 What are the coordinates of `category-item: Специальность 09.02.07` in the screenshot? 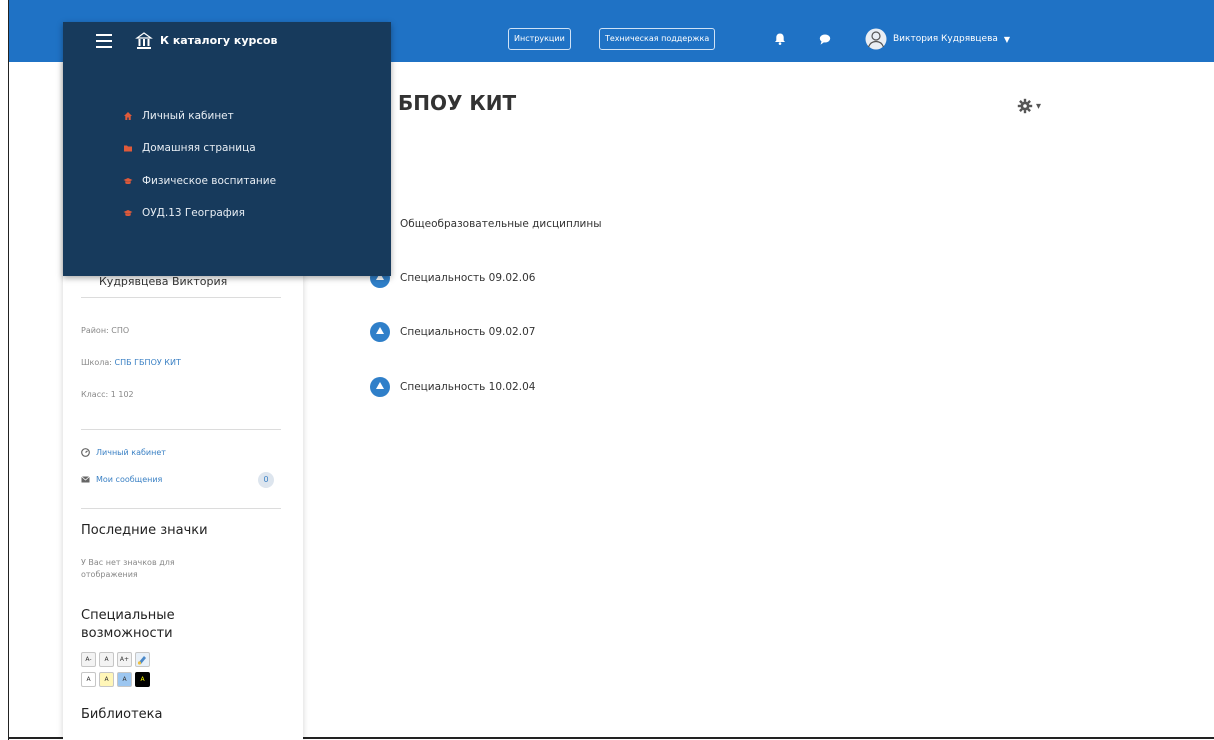 It's located at (452, 332).